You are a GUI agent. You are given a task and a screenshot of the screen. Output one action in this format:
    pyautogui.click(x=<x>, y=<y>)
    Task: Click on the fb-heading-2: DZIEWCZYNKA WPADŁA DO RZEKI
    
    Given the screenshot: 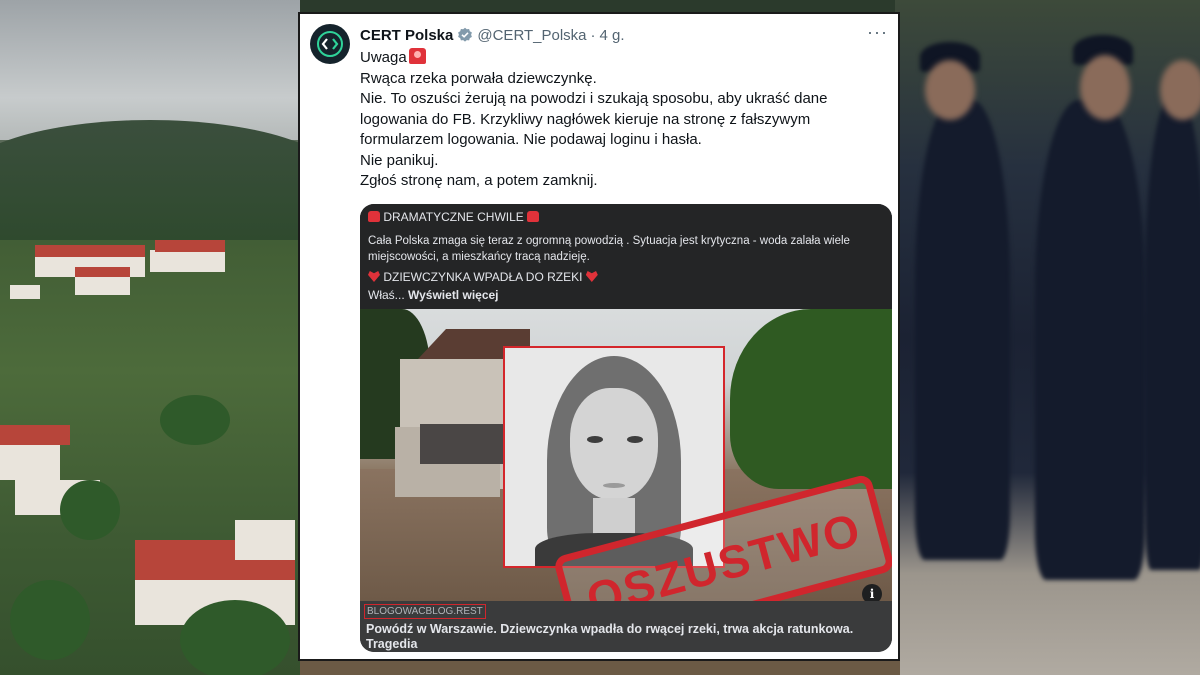 What is the action you would take?
    pyautogui.click(x=483, y=277)
    